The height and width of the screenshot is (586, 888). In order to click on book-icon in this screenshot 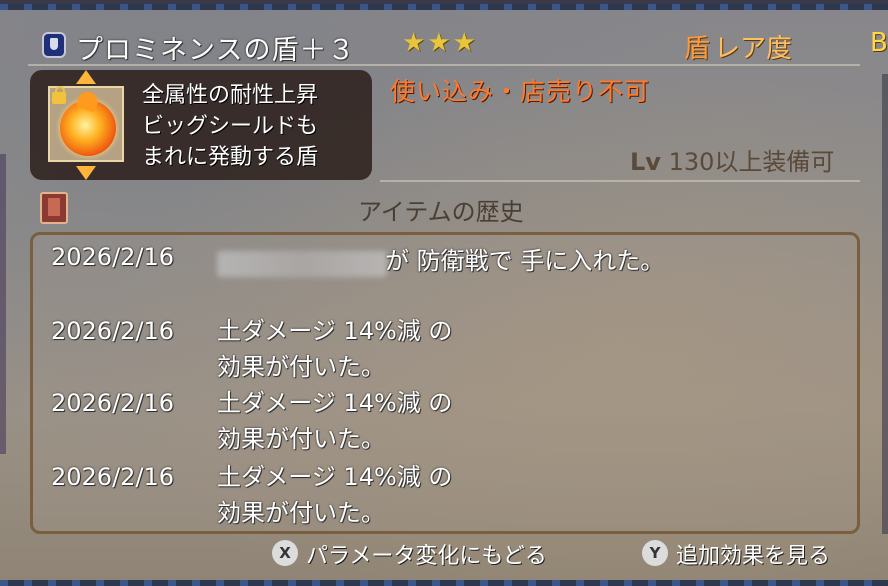, I will do `click(54, 208)`.